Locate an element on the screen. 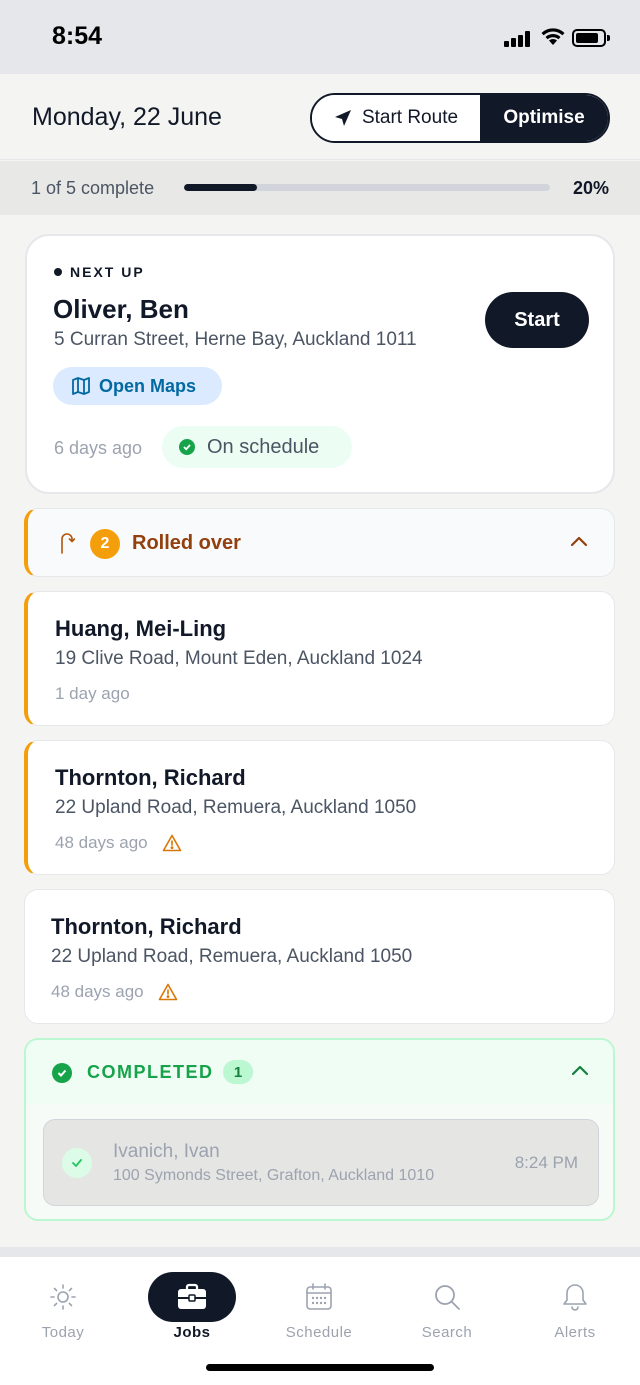 This screenshot has width=640, height=1385. progress-label: 1 of 5 complete is located at coordinates (93, 188).